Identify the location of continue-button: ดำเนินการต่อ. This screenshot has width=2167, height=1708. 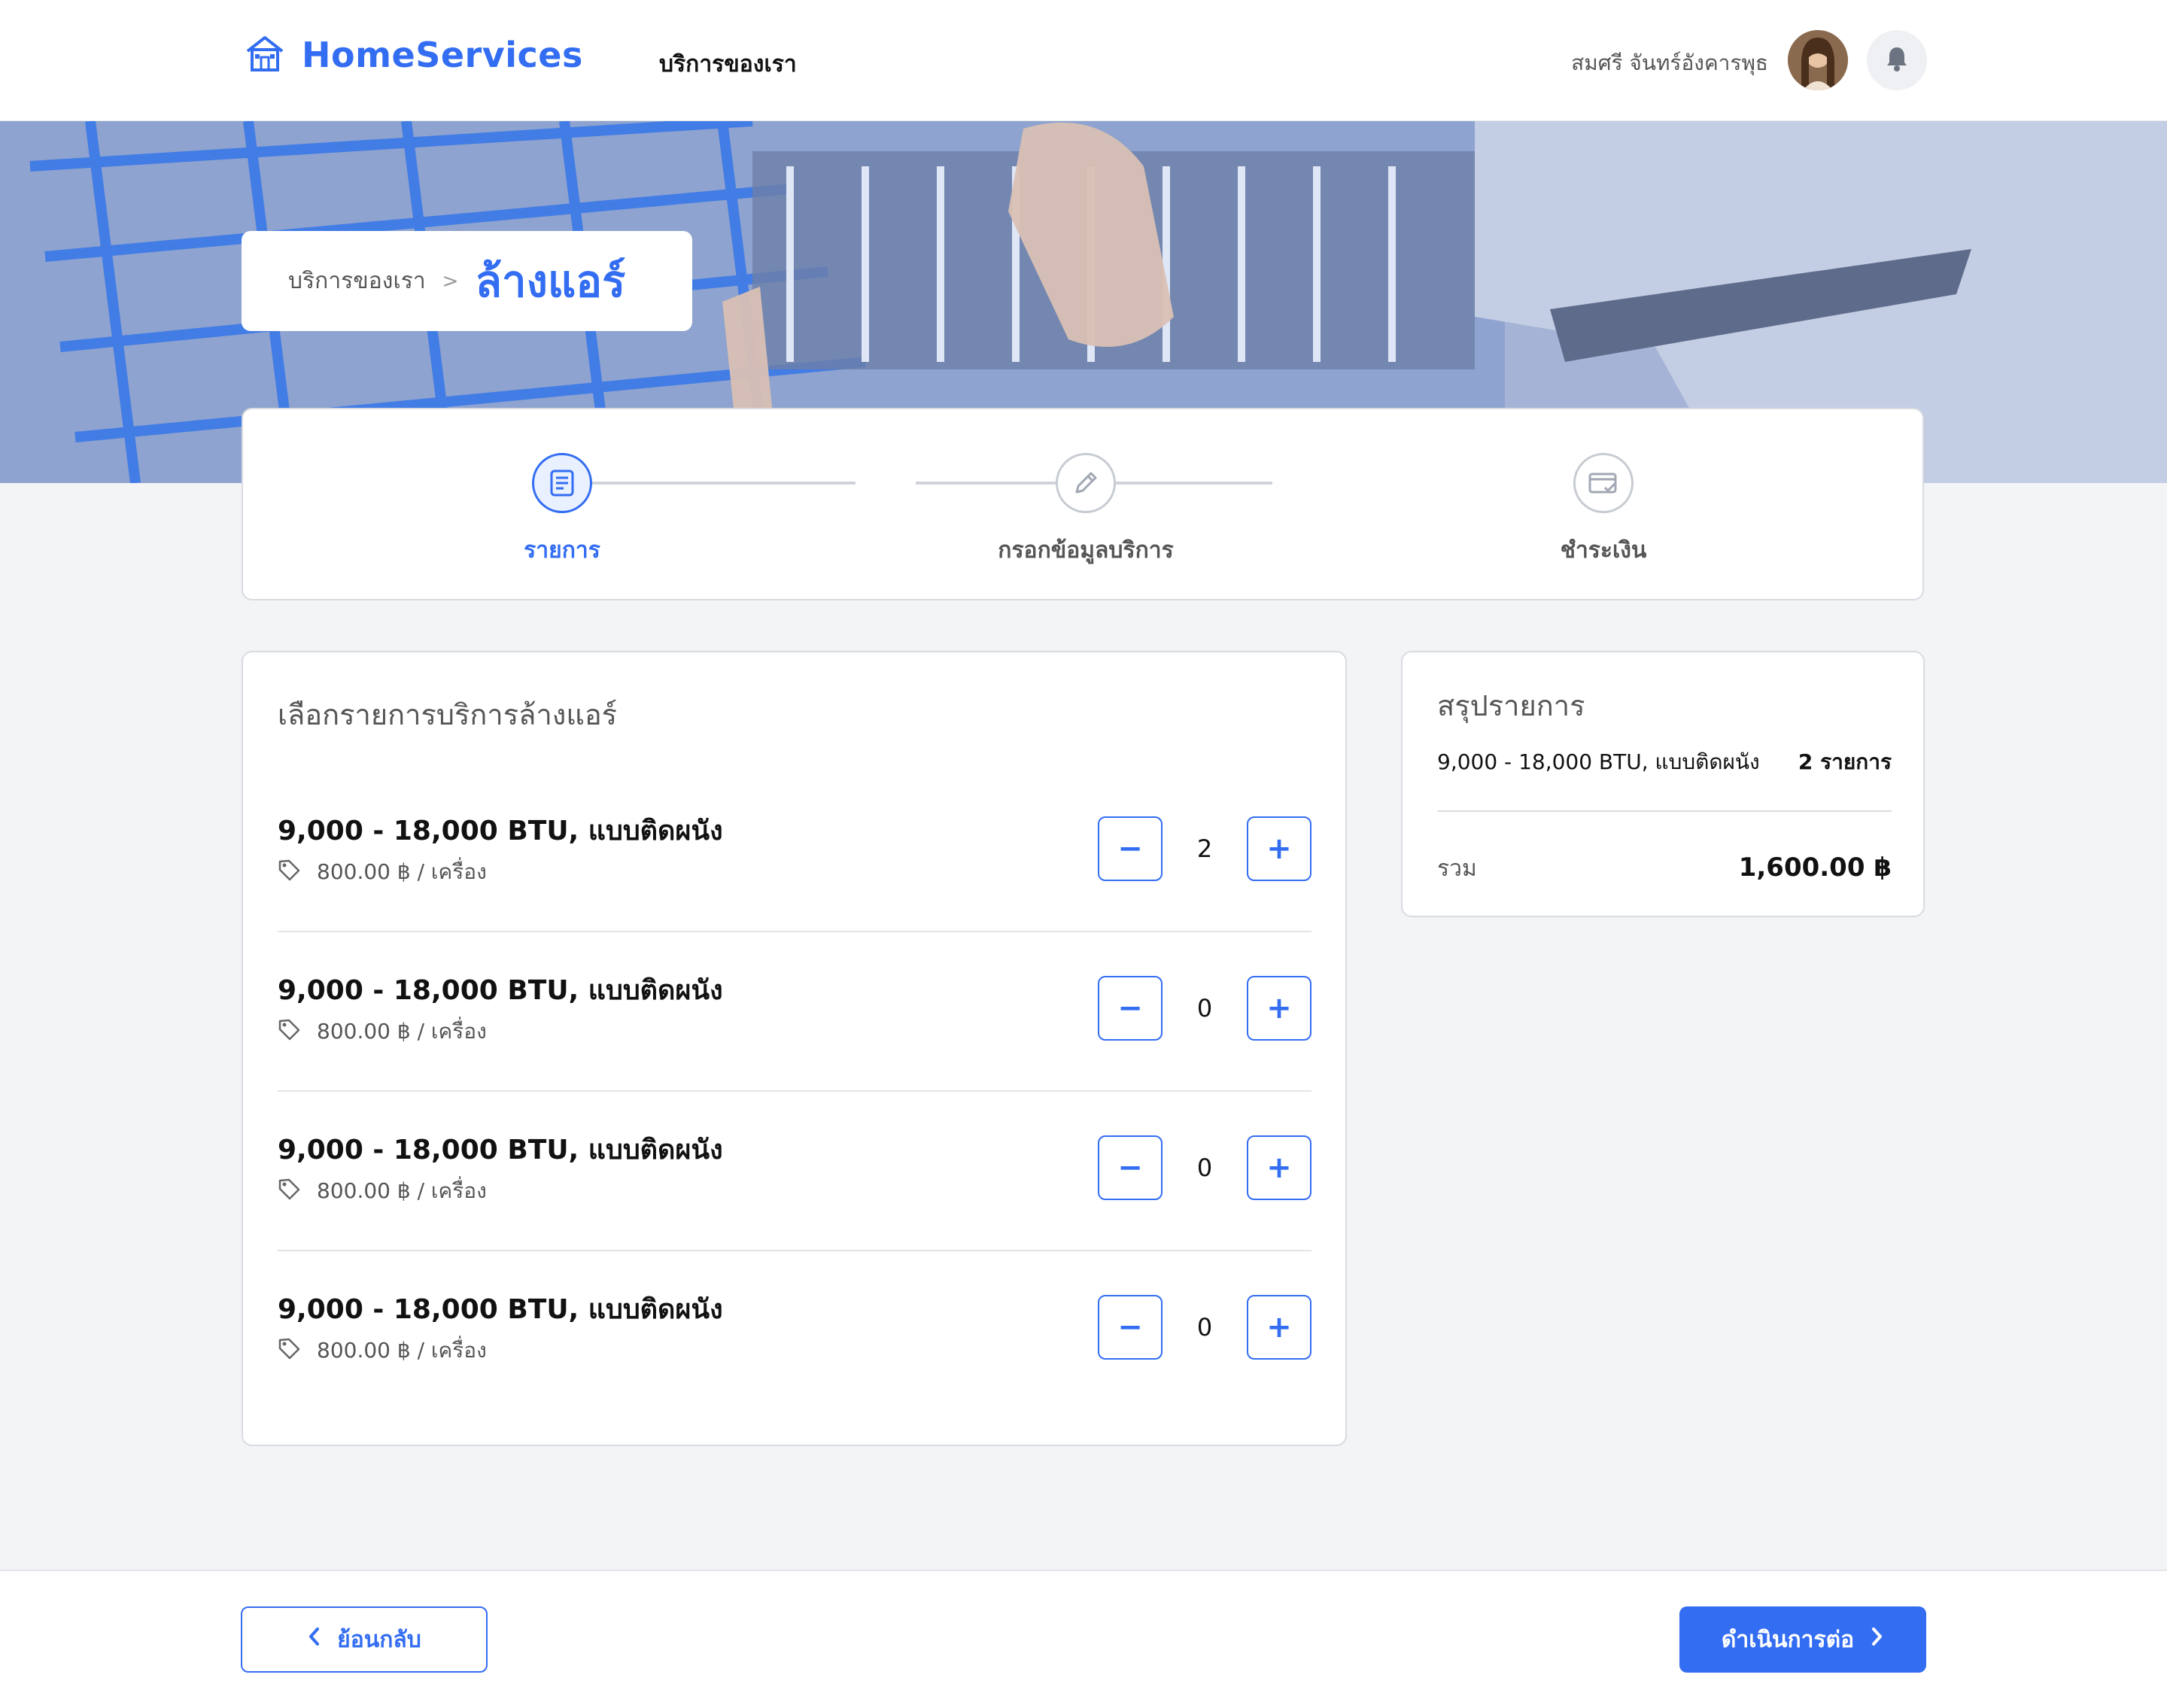
(1802, 1639).